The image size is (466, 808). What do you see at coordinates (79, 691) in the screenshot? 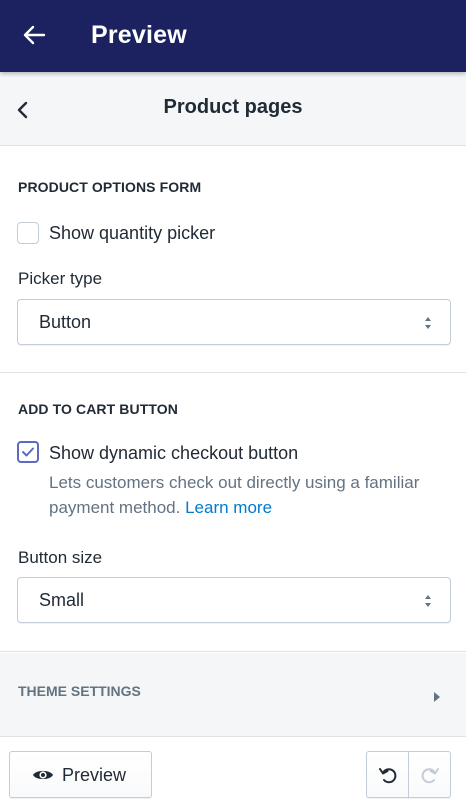
I see `theme-settings-label: THEME SETTINGS` at bounding box center [79, 691].